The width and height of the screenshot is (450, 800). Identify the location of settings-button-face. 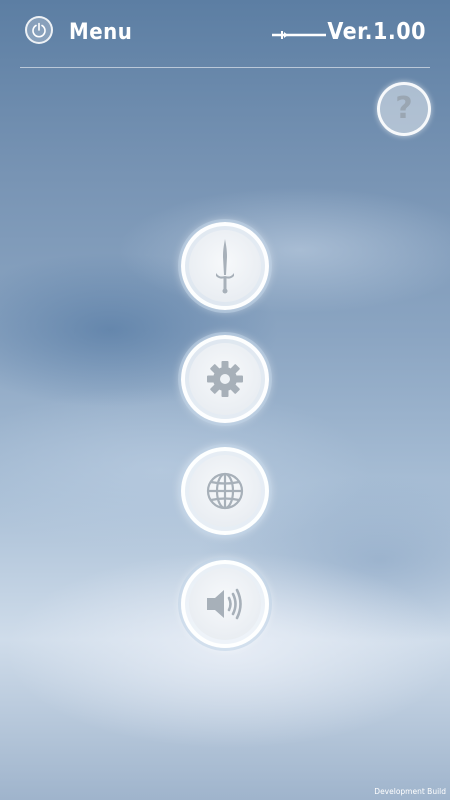
(225, 379).